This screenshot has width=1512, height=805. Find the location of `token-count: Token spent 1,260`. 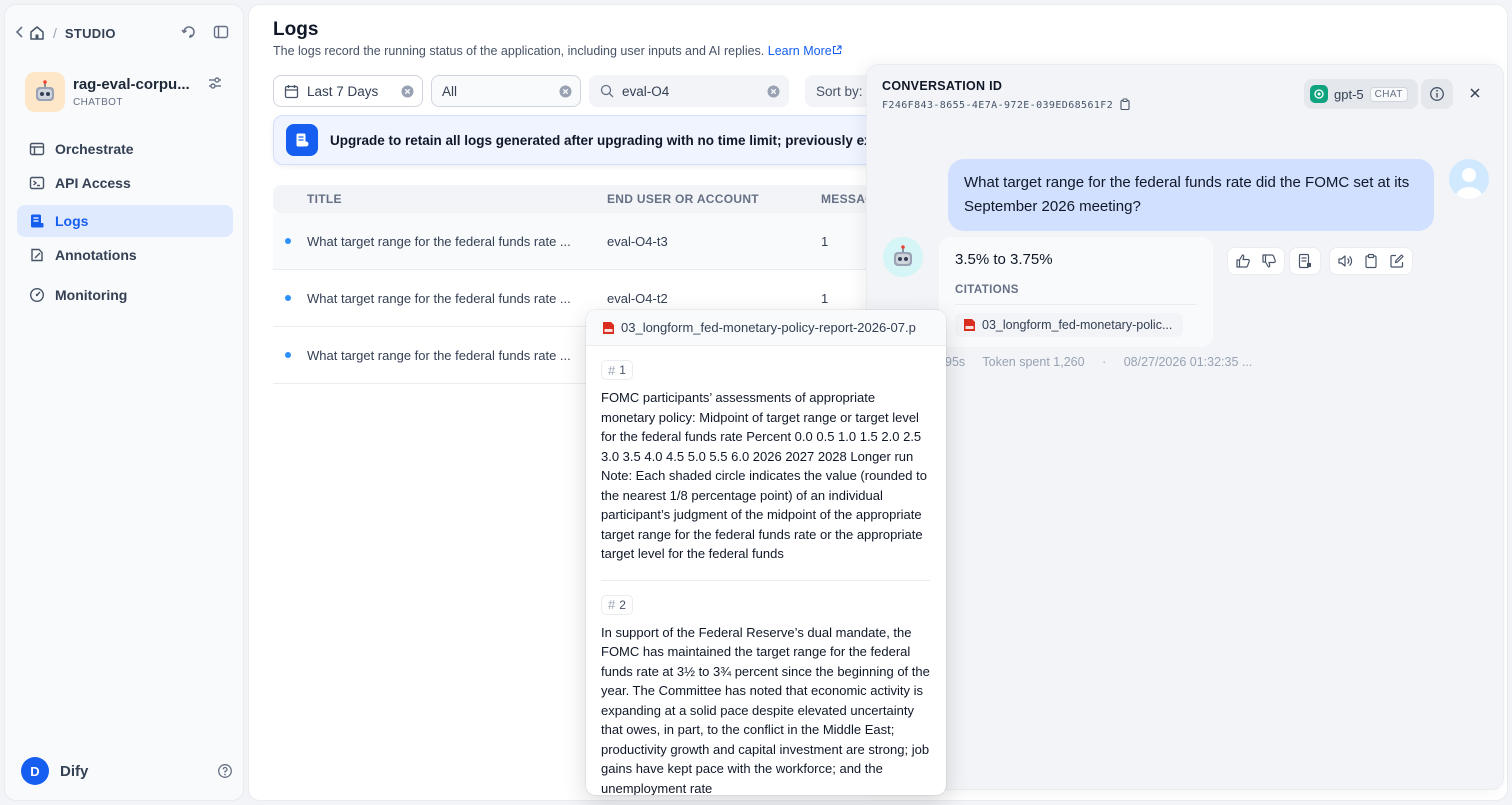

token-count: Token spent 1,260 is located at coordinates (1033, 362).